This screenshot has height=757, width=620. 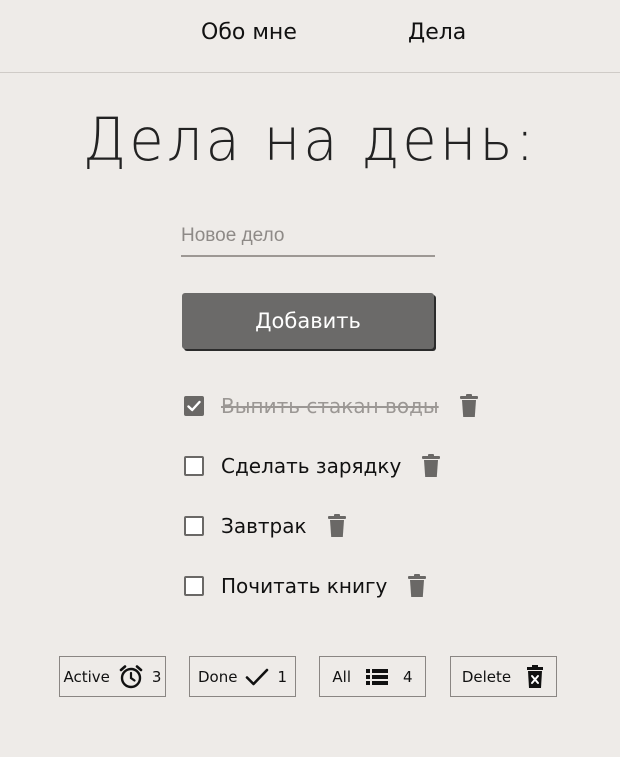 I want to click on alarm-clock-icon, so click(x=131, y=676).